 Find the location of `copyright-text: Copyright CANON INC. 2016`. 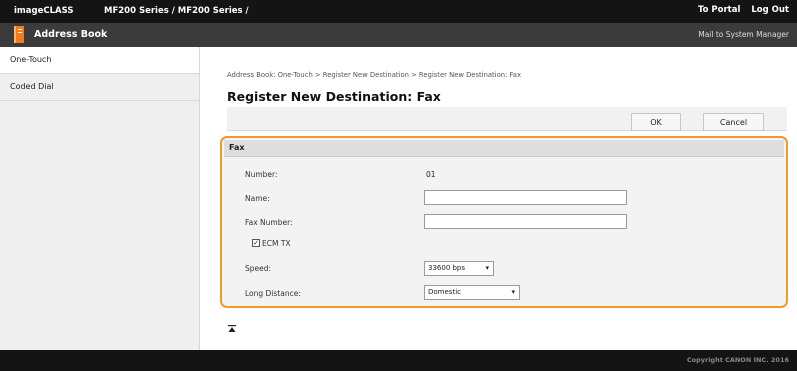

copyright-text: Copyright CANON INC. 2016 is located at coordinates (737, 360).